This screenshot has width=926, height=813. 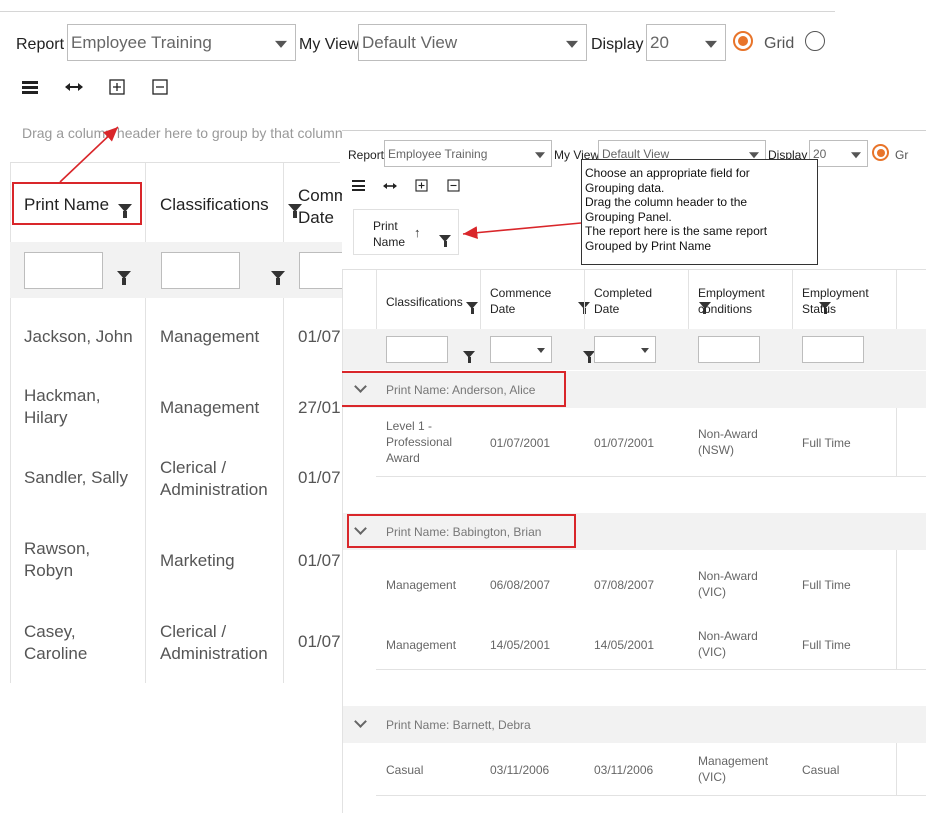 I want to click on callout-line: The report here is the same report, so click(x=676, y=231).